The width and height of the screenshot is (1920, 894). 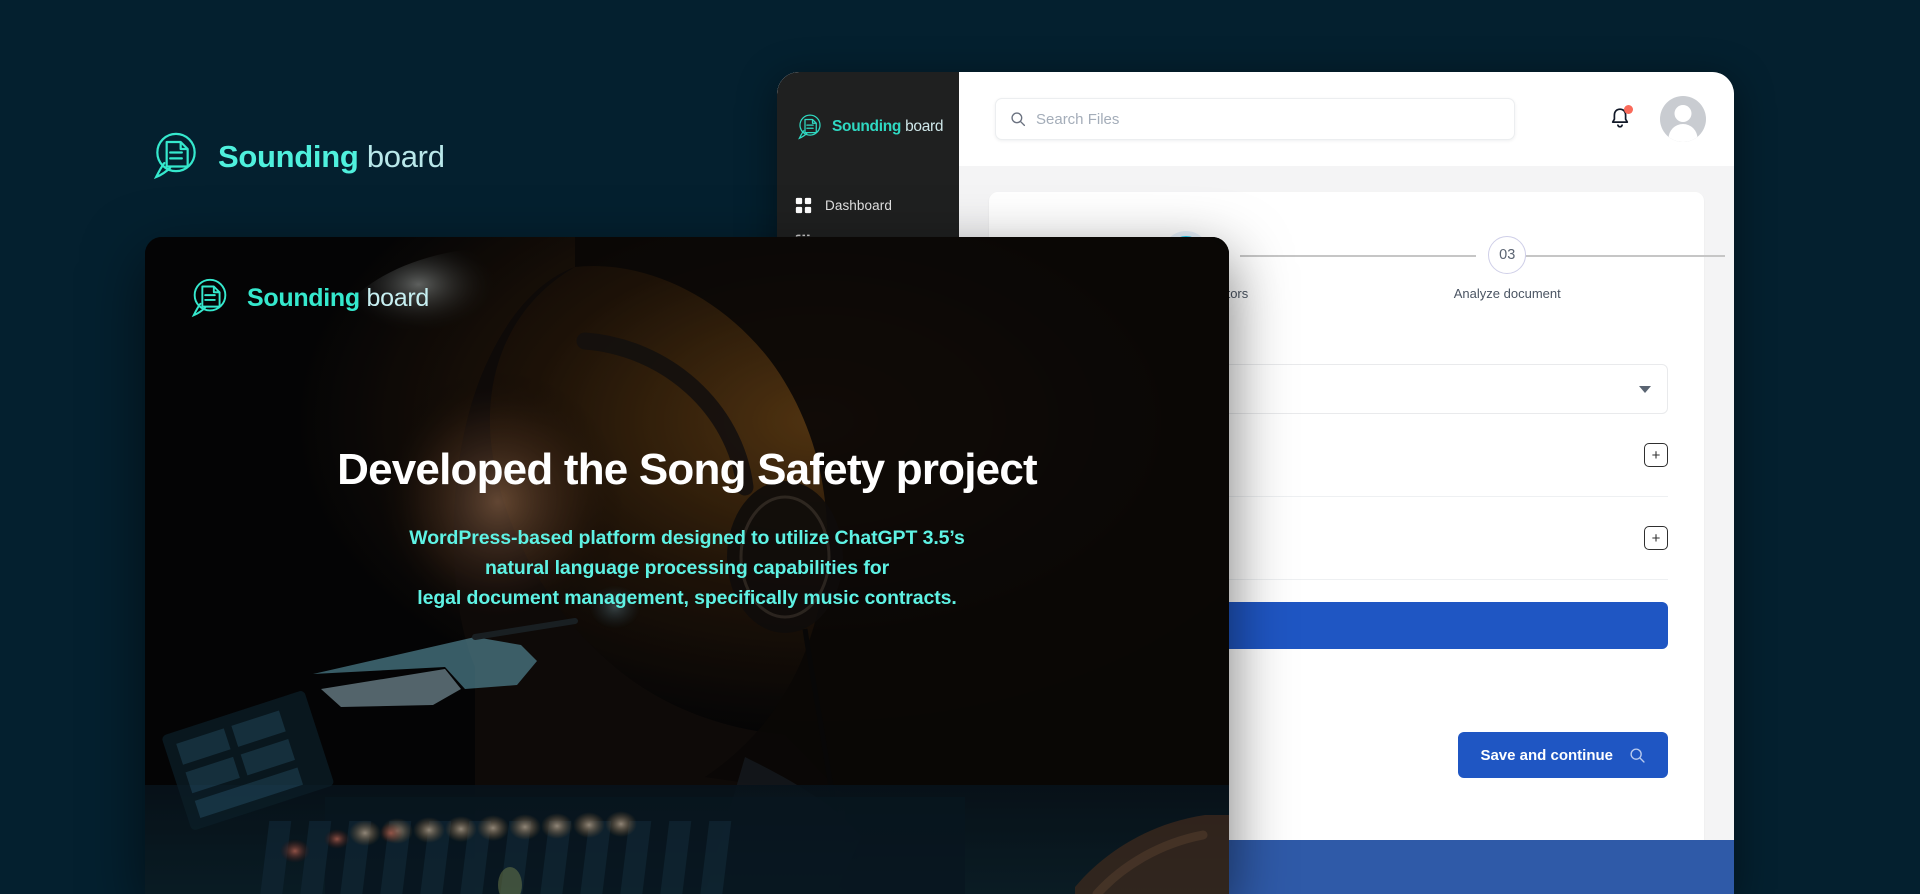 I want to click on hero-brand-logo: Sounding board, so click(x=308, y=298).